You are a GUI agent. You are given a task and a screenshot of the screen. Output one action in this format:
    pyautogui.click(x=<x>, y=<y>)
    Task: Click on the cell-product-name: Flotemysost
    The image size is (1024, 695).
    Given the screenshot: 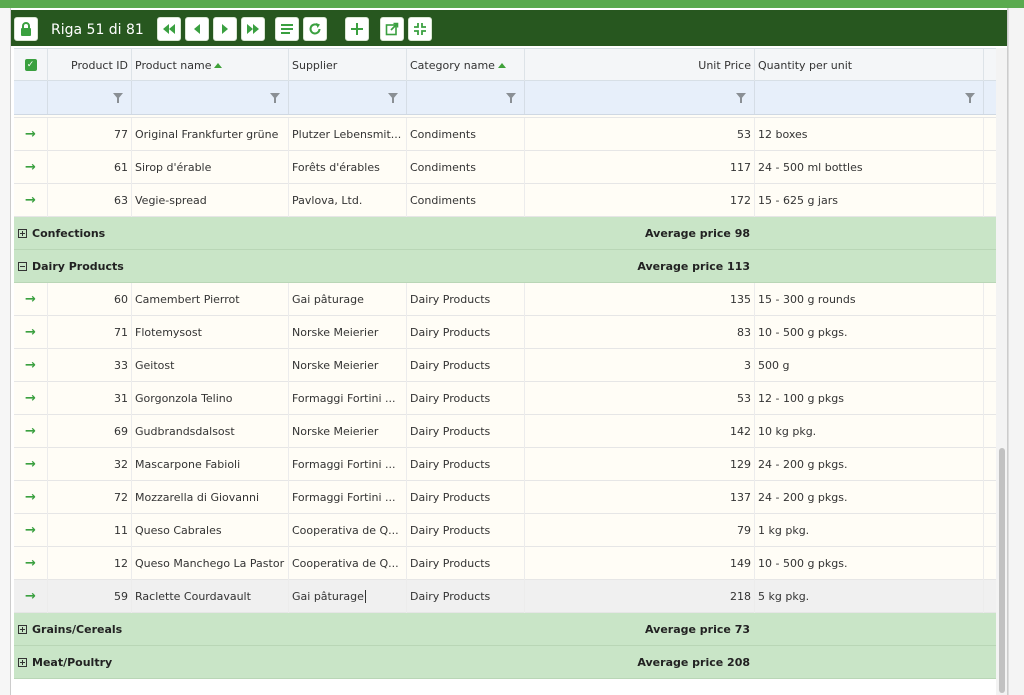 What is the action you would take?
    pyautogui.click(x=210, y=332)
    